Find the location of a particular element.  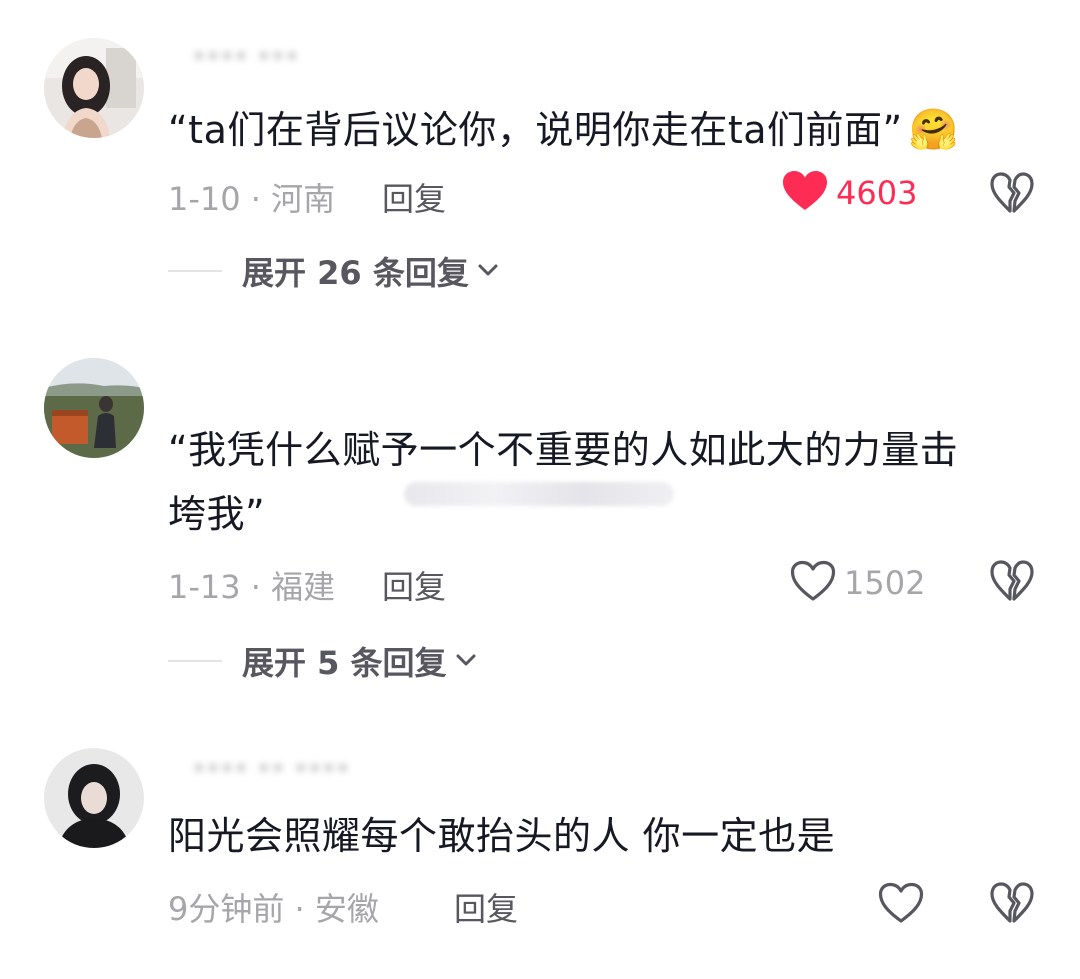

broken-heart-icon is located at coordinates (1012, 905).